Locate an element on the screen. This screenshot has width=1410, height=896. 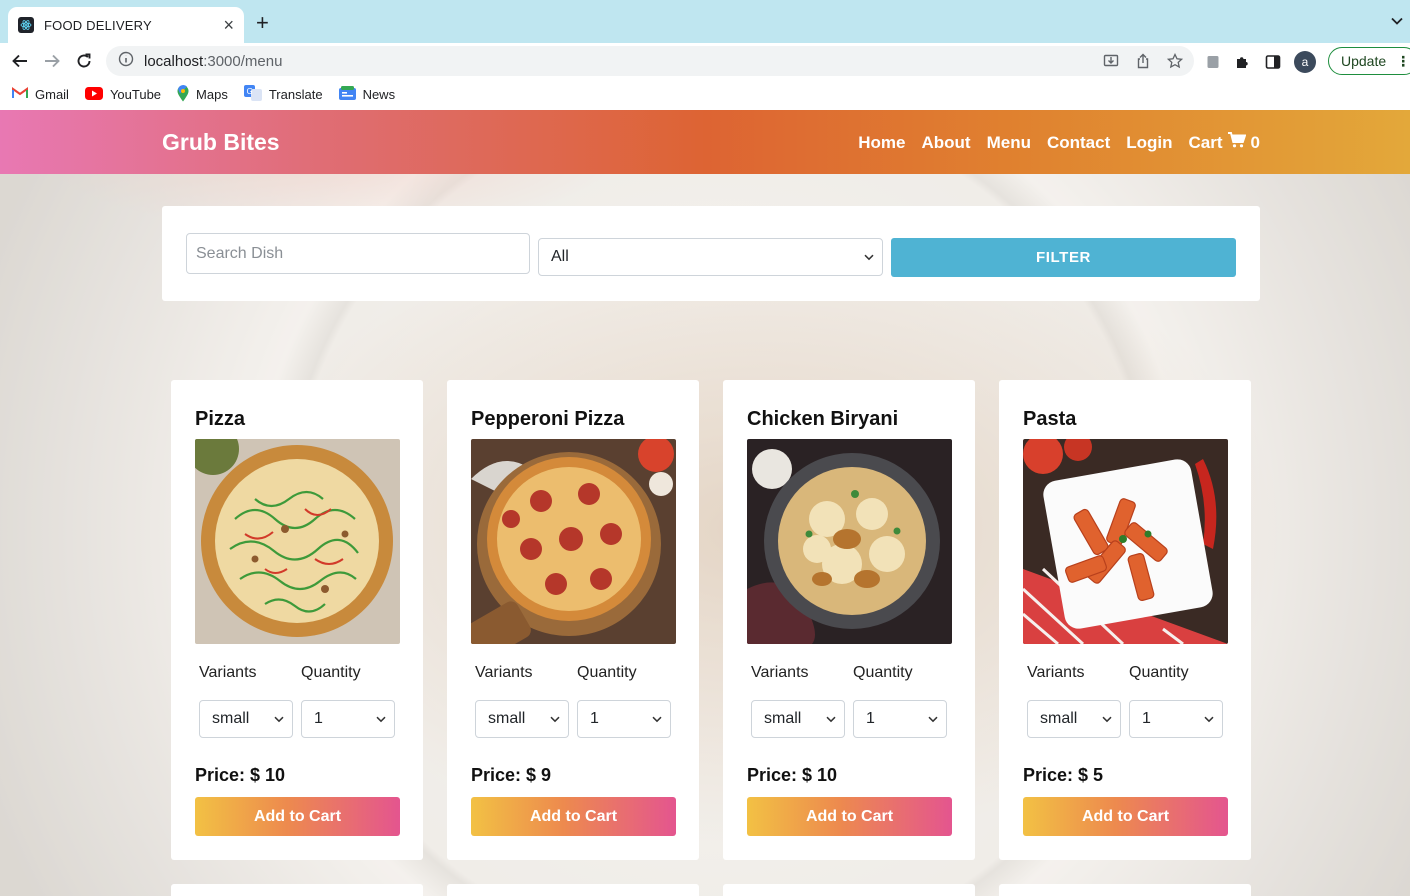
search-dish-input is located at coordinates (358, 253).